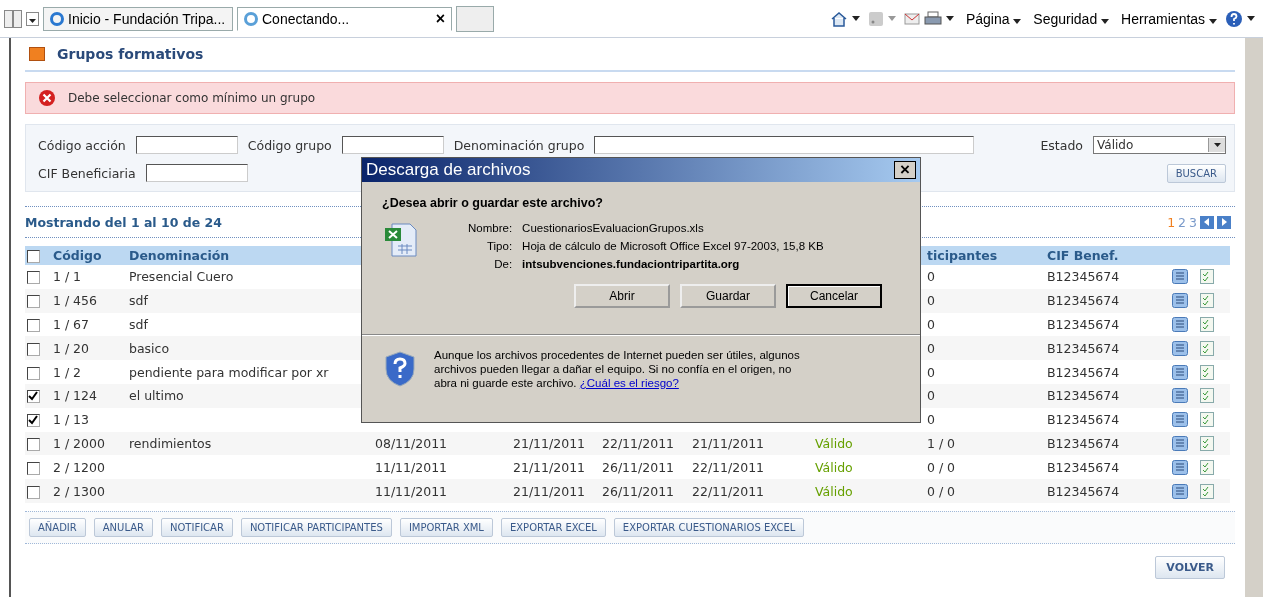 The image size is (1263, 597). I want to click on table-cell: 11/11/2011, so click(411, 491).